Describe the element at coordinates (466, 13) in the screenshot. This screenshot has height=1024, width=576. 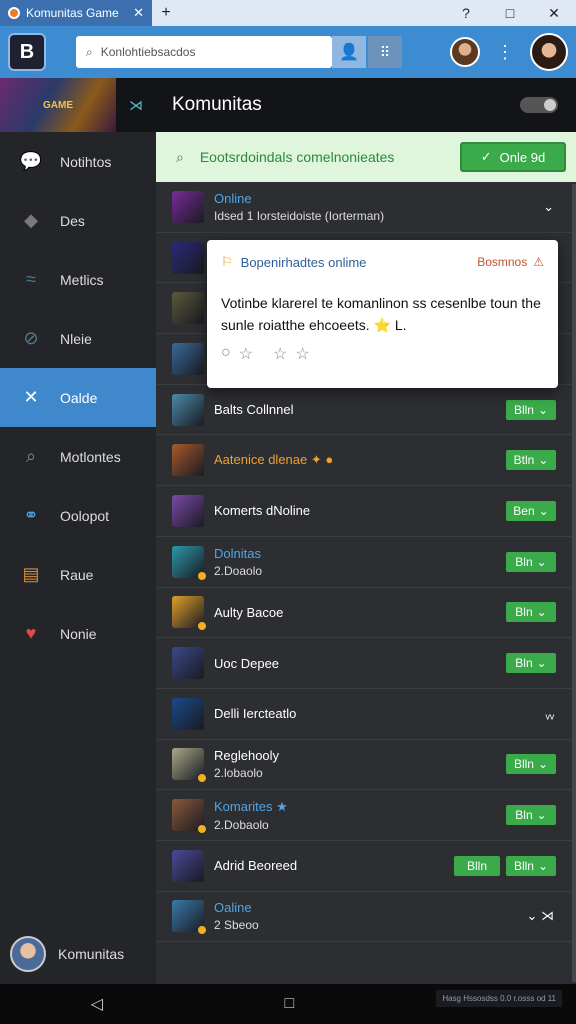
I see `help-button: ?` at that location.